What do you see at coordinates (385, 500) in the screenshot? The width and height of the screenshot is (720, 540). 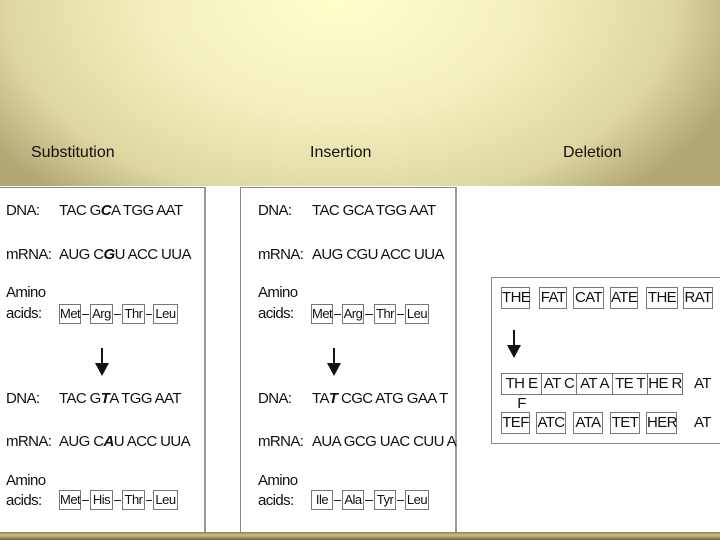 I see `amino-acid-box: Tyr` at bounding box center [385, 500].